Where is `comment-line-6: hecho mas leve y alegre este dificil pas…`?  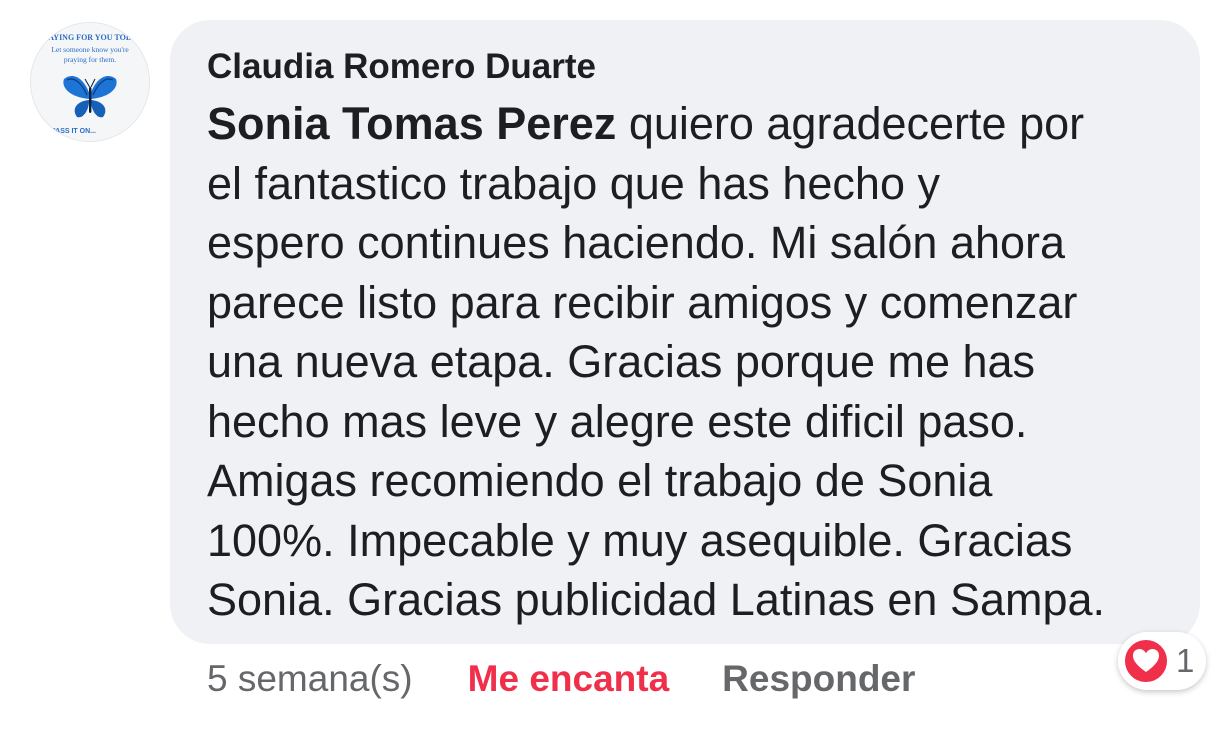
comment-line-6: hecho mas leve y alegre este dificil pas… is located at coordinates (617, 421).